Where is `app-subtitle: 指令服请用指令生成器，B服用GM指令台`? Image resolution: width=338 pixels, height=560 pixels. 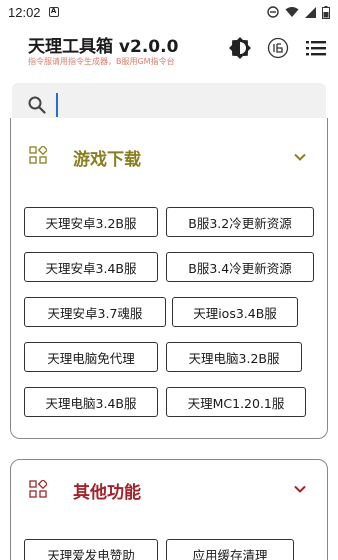 app-subtitle: 指令服请用指令生成器，B服用GM指令台 is located at coordinates (101, 61).